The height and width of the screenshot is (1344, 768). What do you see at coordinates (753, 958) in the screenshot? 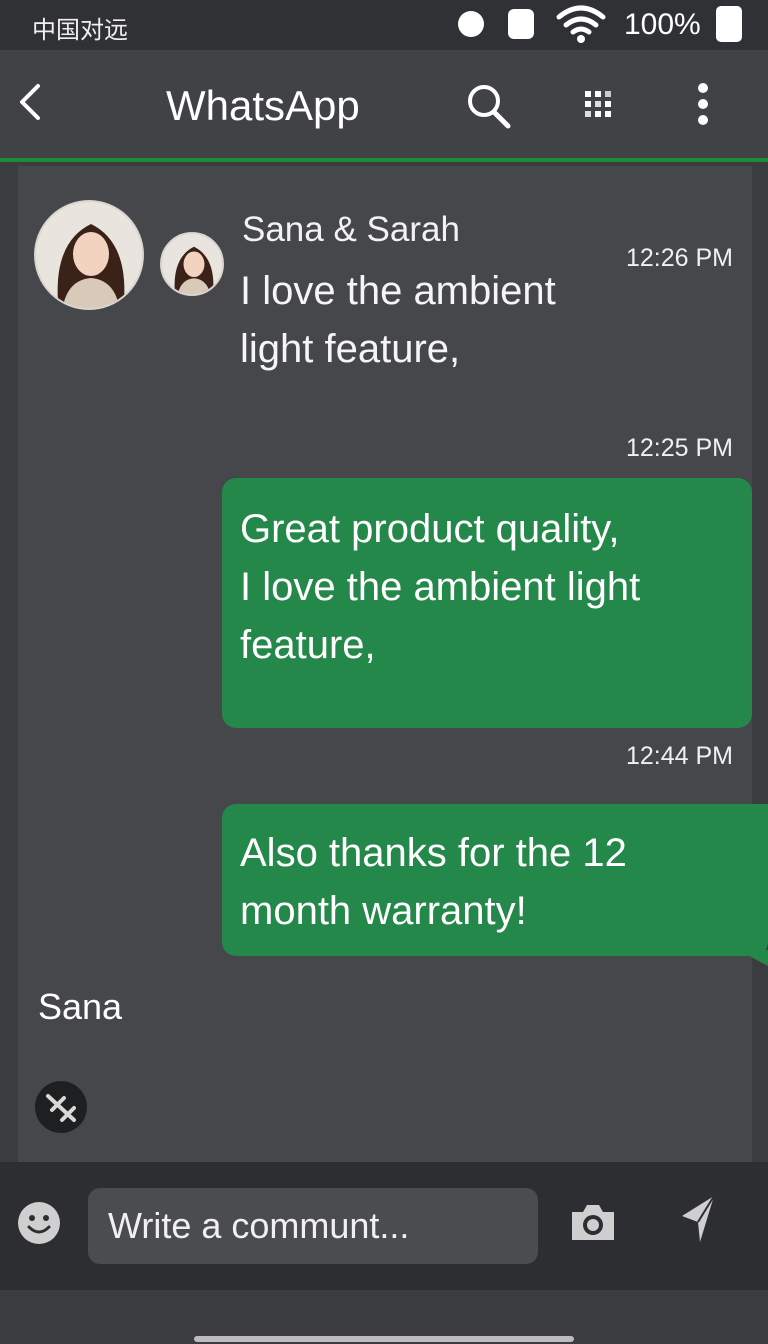
I see `bubble-tail` at bounding box center [753, 958].